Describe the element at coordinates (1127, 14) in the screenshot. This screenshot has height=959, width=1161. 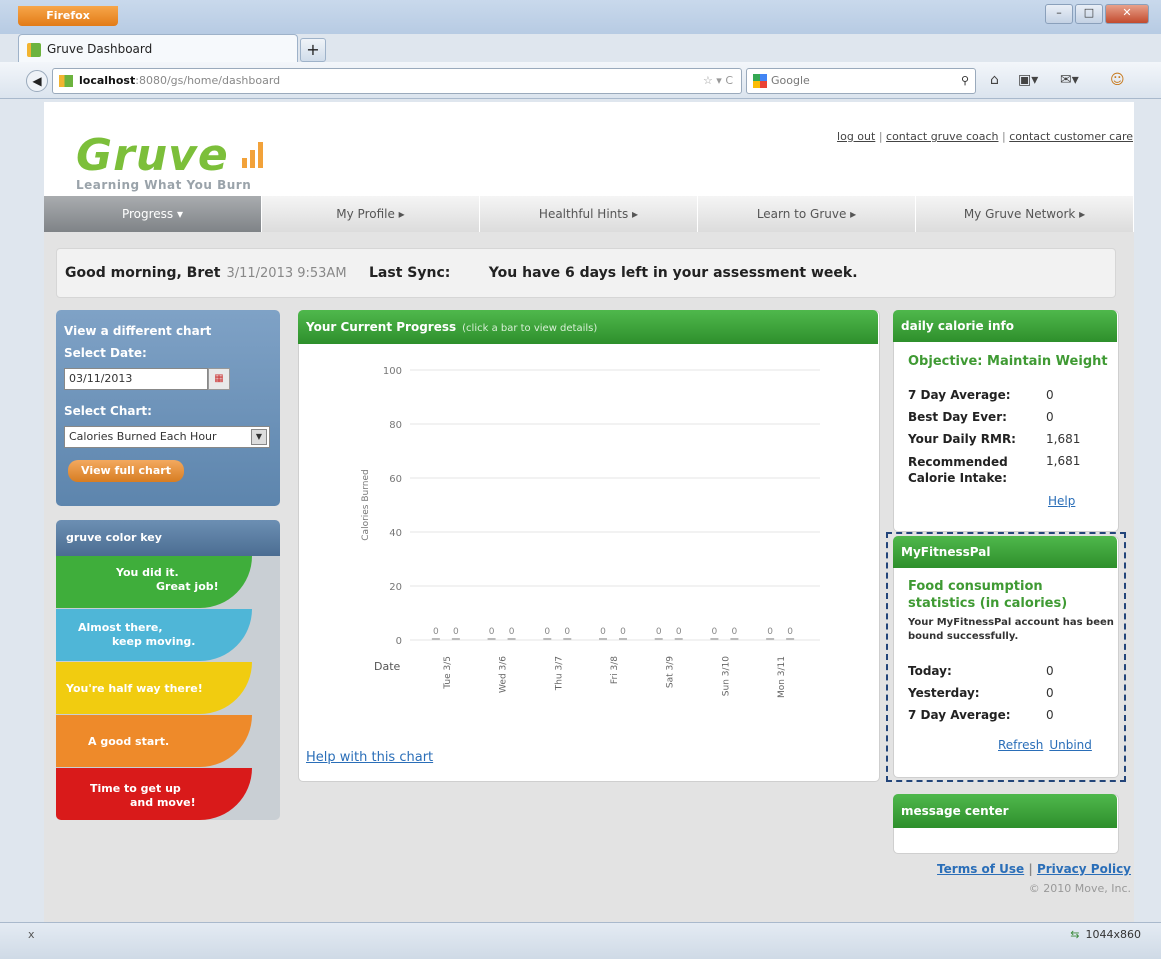
I see `close-icon: ✕` at that location.